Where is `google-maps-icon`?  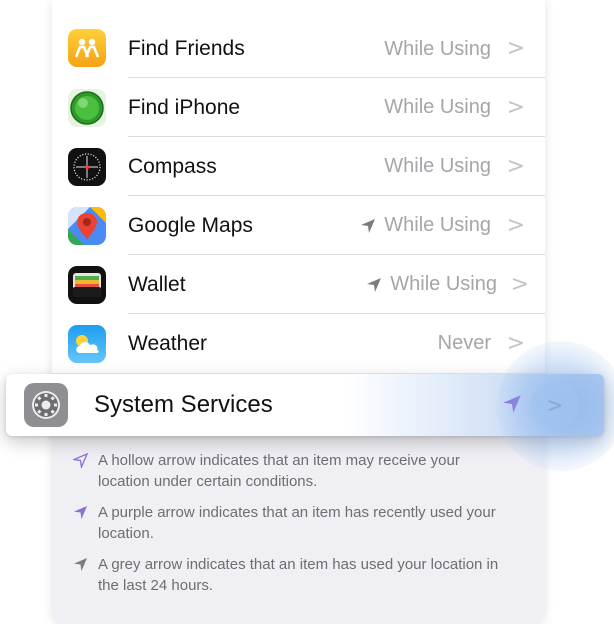 google-maps-icon is located at coordinates (87, 225).